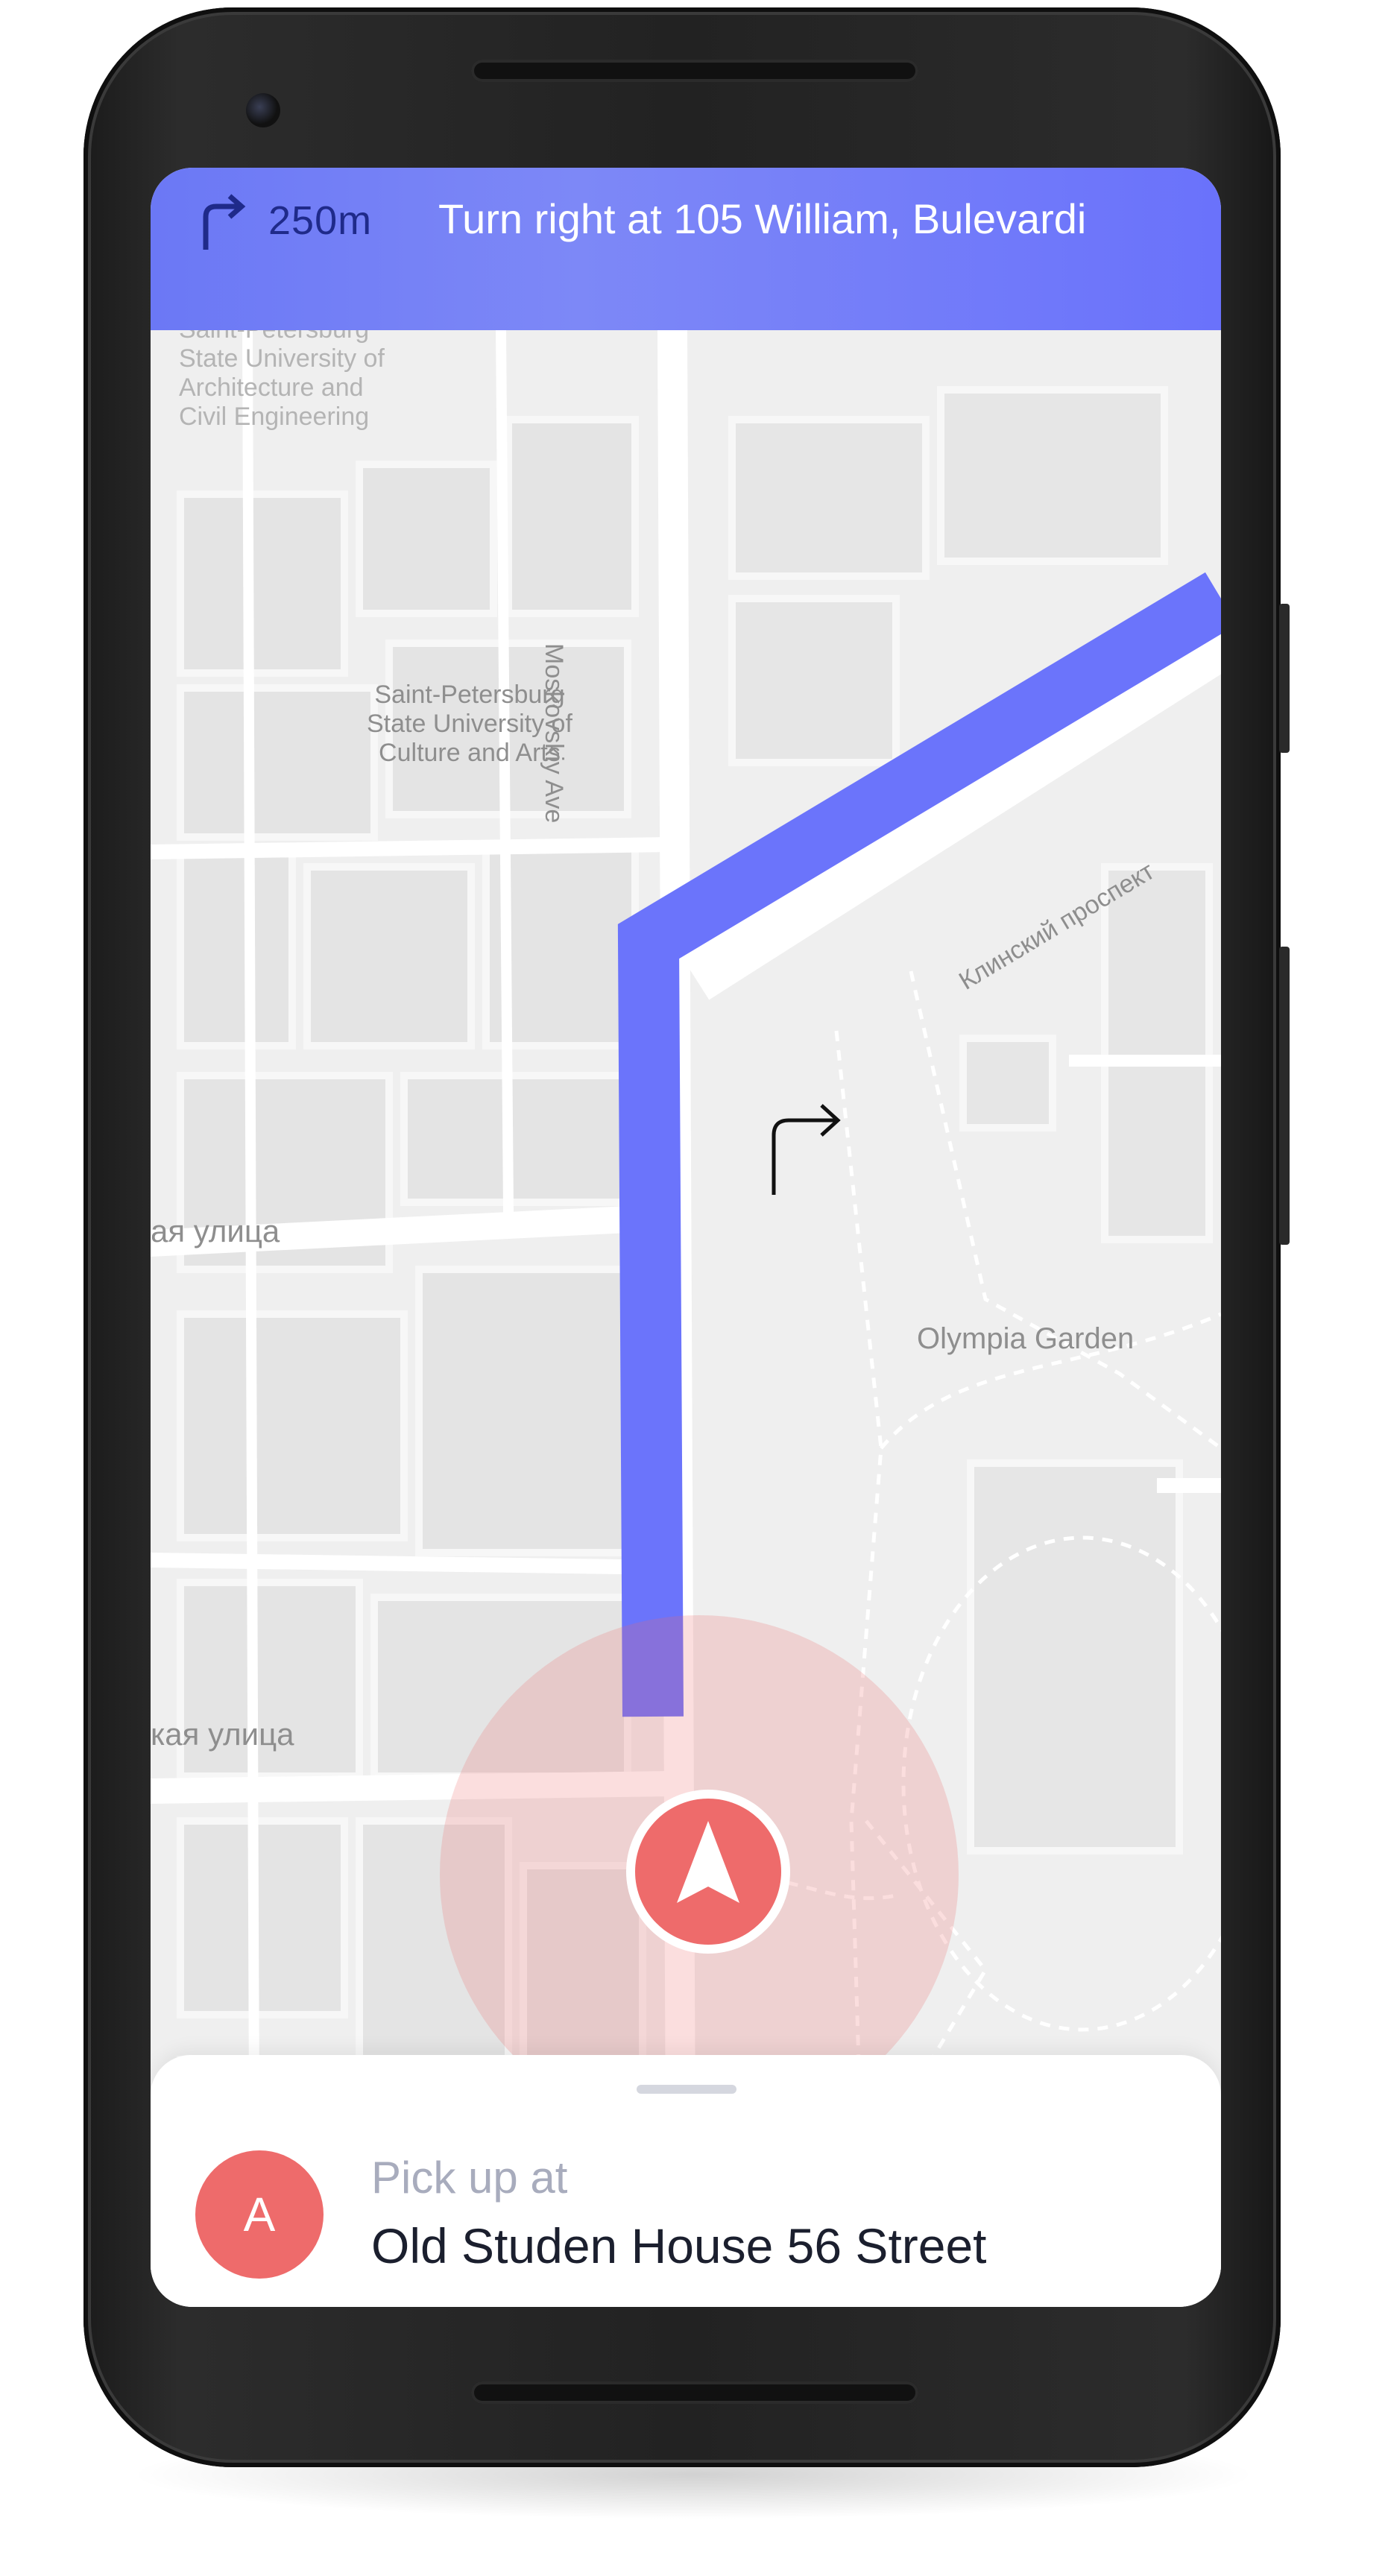  Describe the element at coordinates (470, 2178) in the screenshot. I see `pickup-label: Pick up at` at that location.